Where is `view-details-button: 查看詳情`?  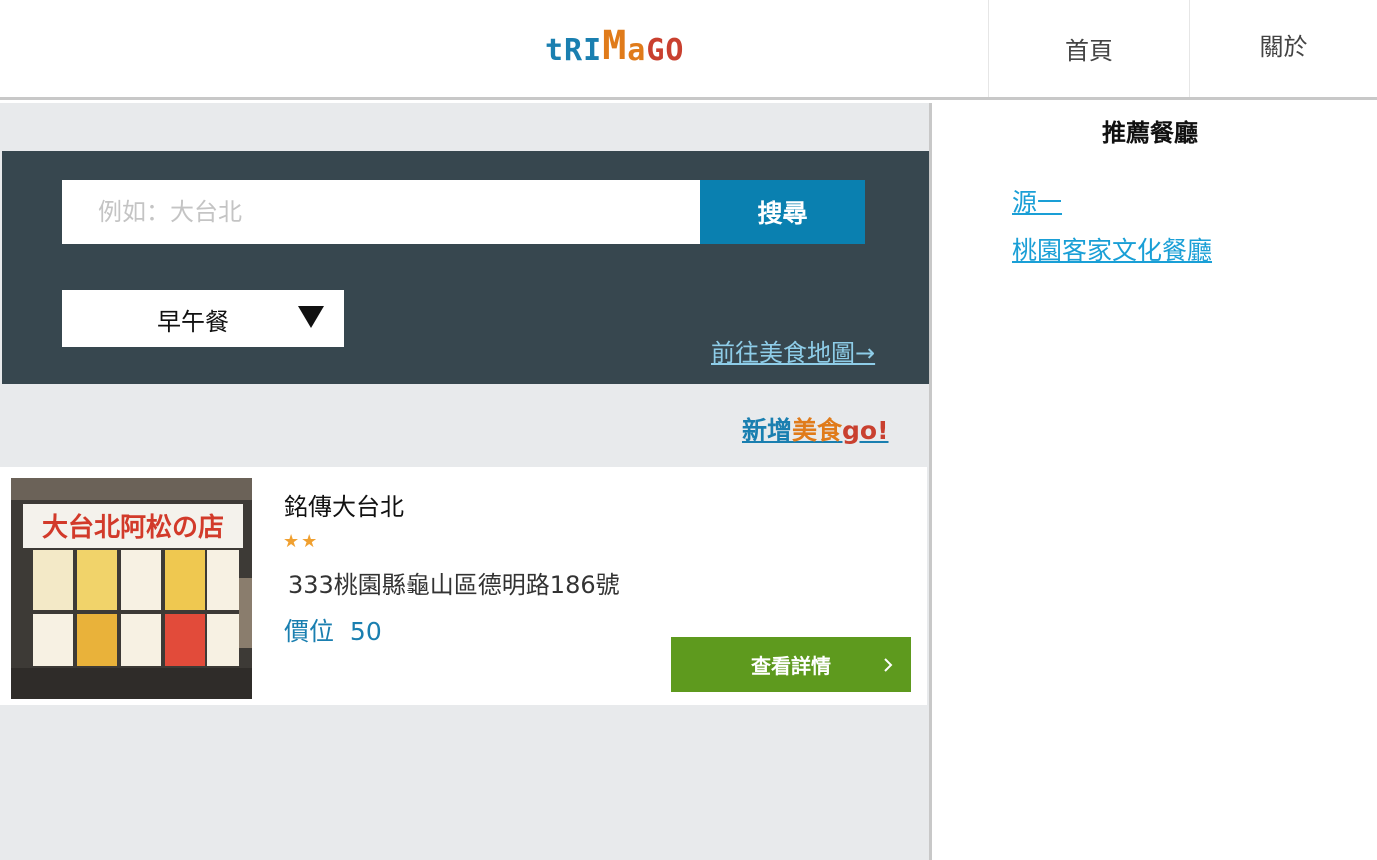
view-details-button: 查看詳情 is located at coordinates (791, 664).